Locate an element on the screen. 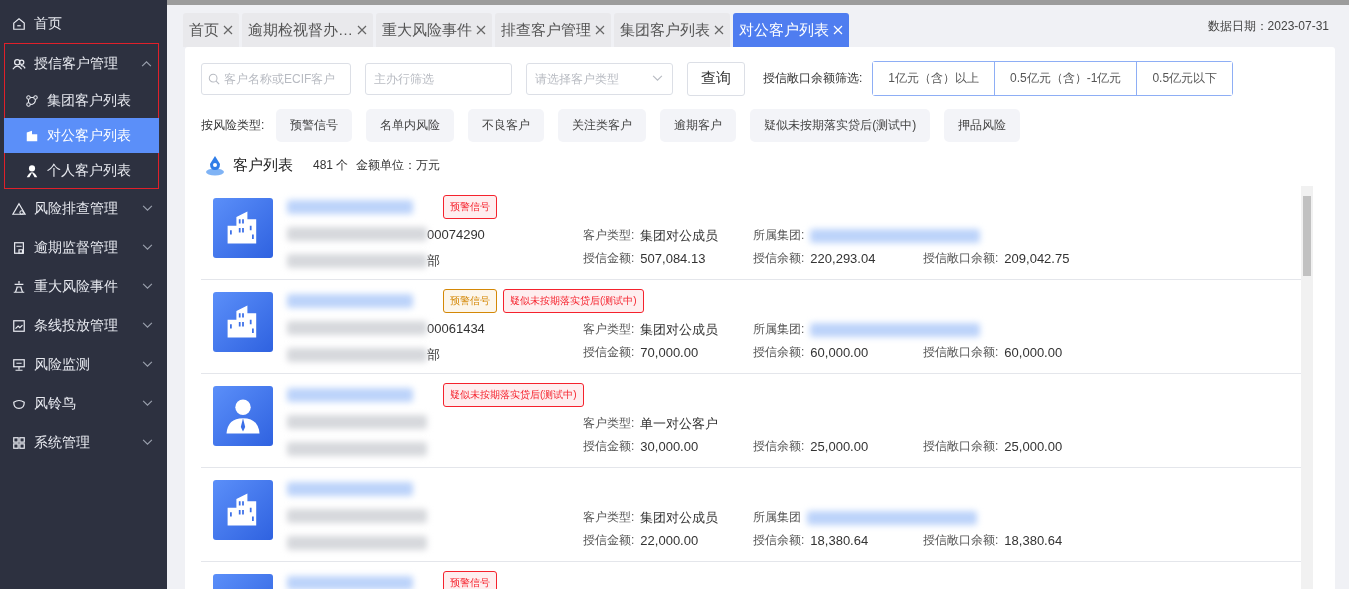  scrollbar is located at coordinates (1307, 387).